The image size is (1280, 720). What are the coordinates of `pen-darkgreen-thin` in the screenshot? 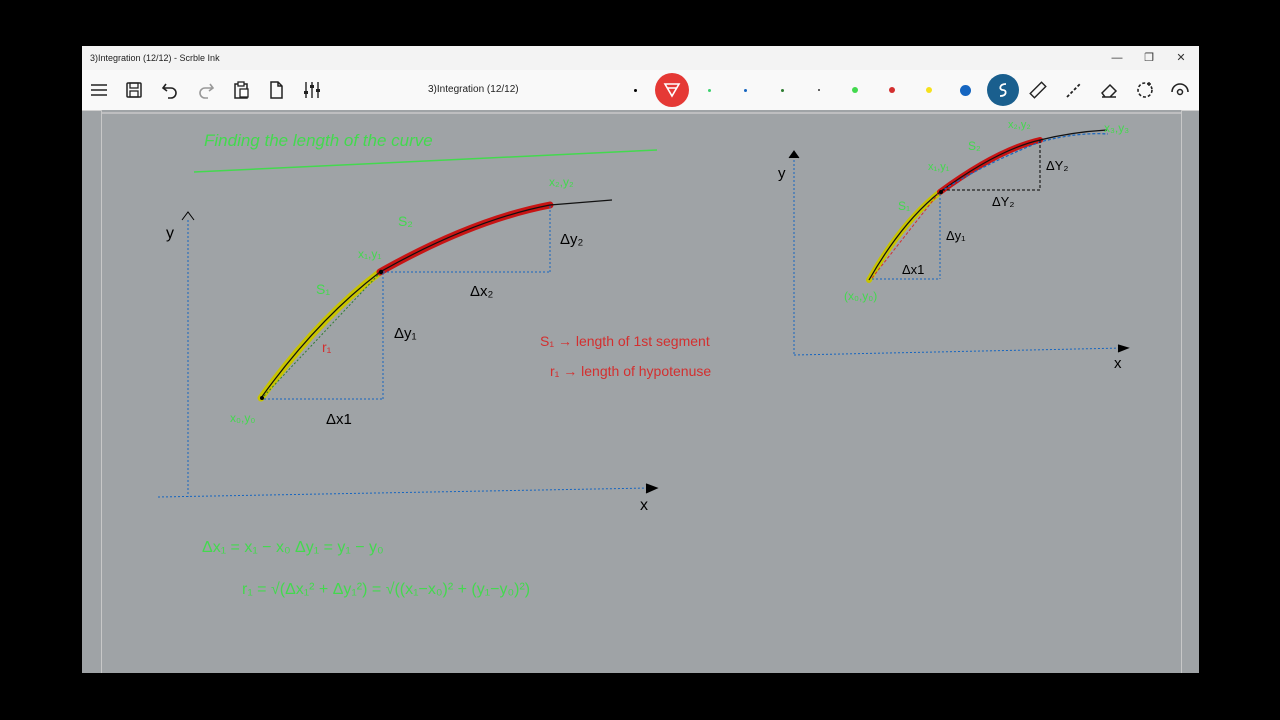 It's located at (782, 90).